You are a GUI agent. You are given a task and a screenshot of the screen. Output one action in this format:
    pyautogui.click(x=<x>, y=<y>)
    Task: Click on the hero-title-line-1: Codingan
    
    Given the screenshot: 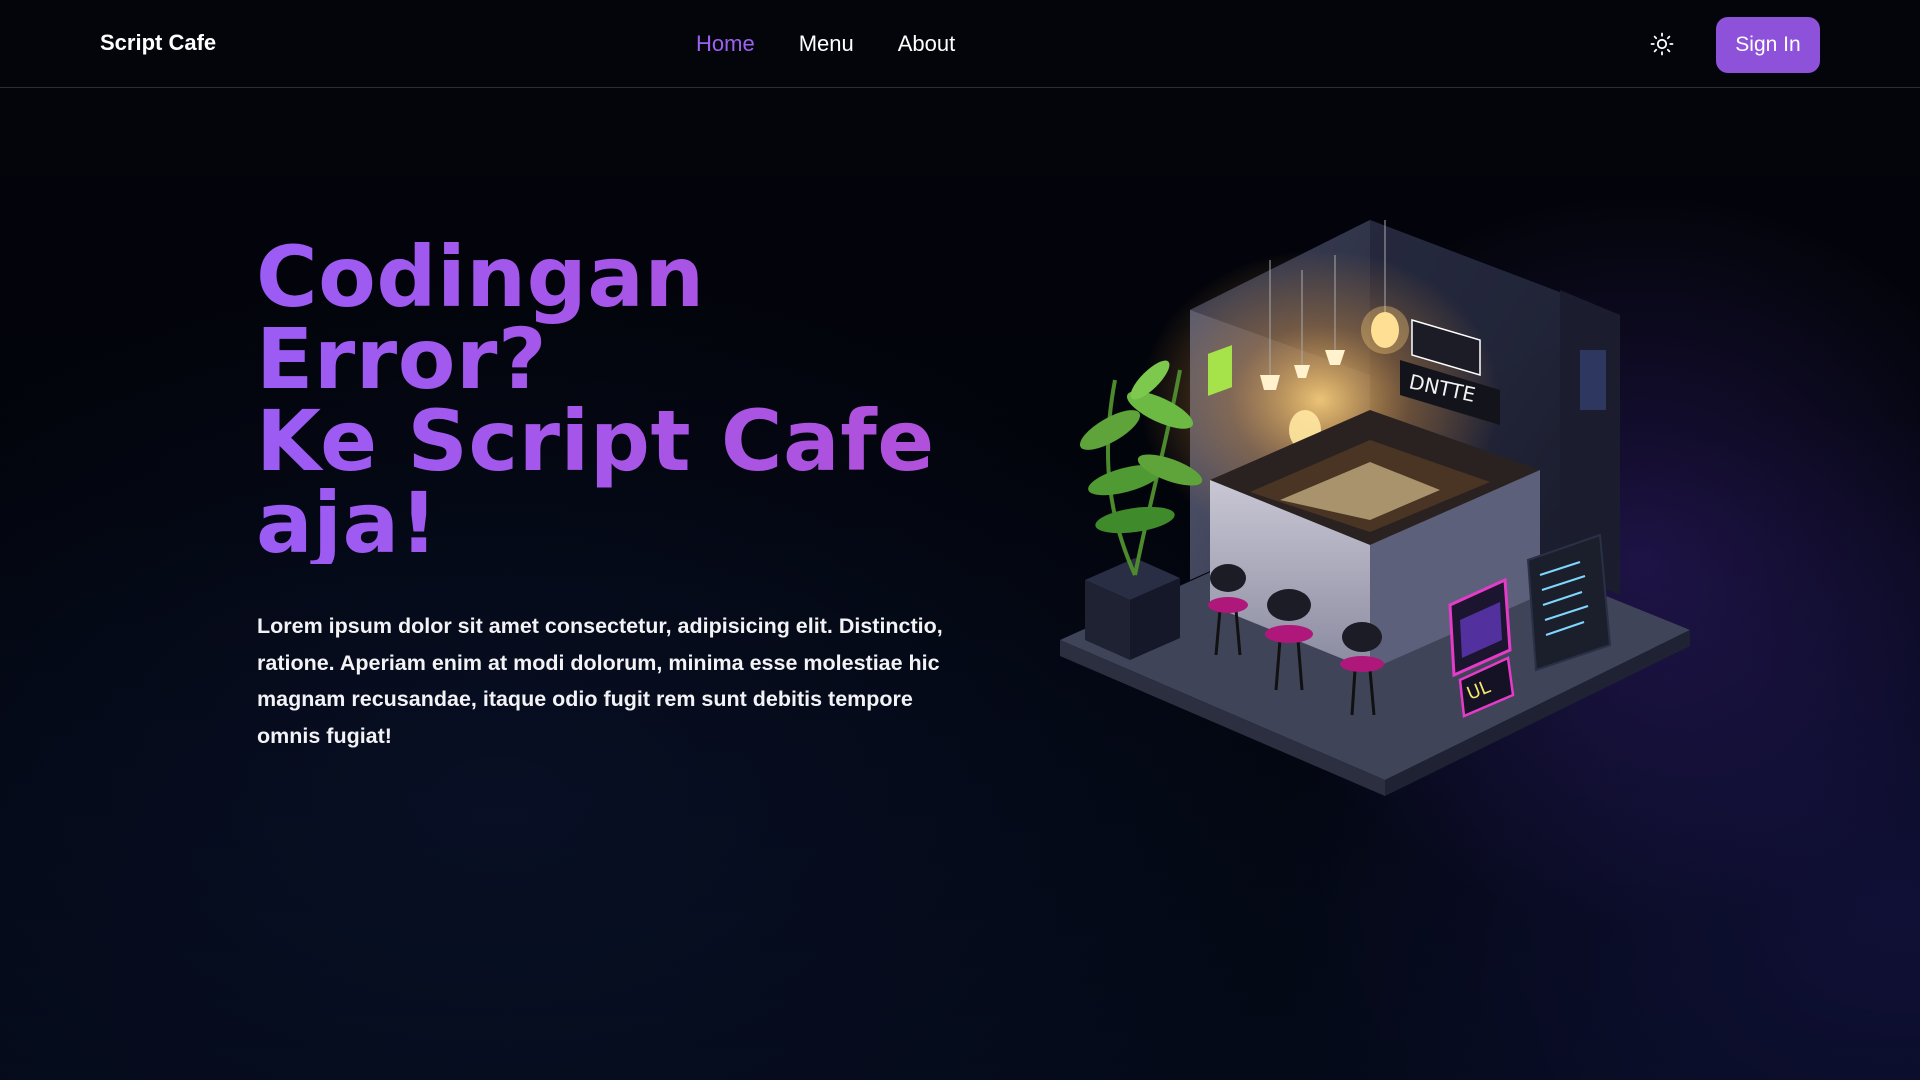 What is the action you would take?
    pyautogui.click(x=480, y=277)
    